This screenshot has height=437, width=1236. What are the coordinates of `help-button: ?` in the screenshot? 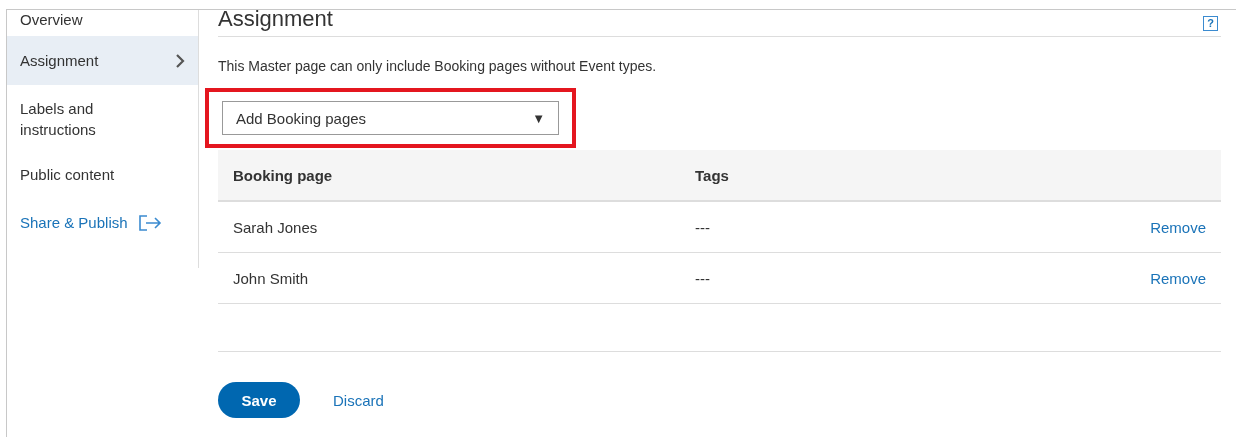 It's located at (1210, 23).